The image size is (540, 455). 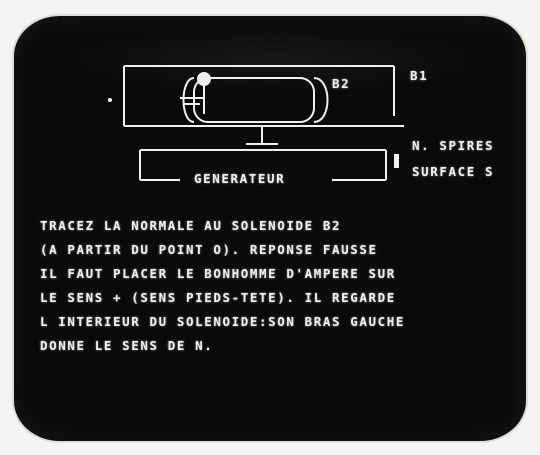 What do you see at coordinates (188, 100) in the screenshot?
I see `coil-end-left` at bounding box center [188, 100].